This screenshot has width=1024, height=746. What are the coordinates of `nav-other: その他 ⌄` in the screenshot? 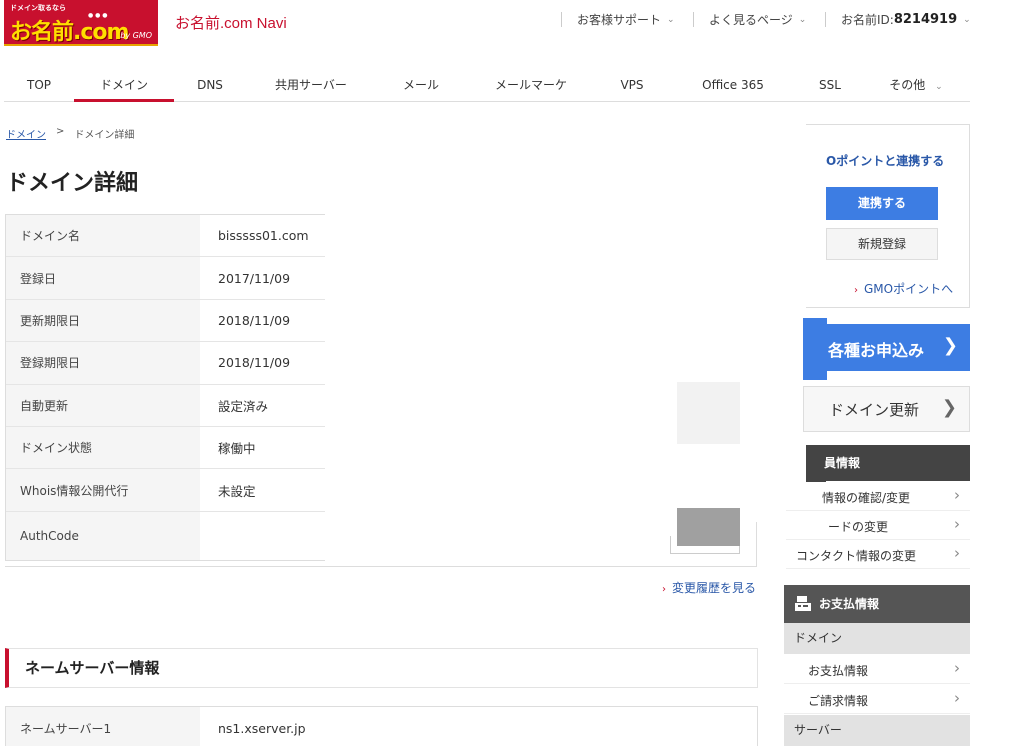 It's located at (916, 86).